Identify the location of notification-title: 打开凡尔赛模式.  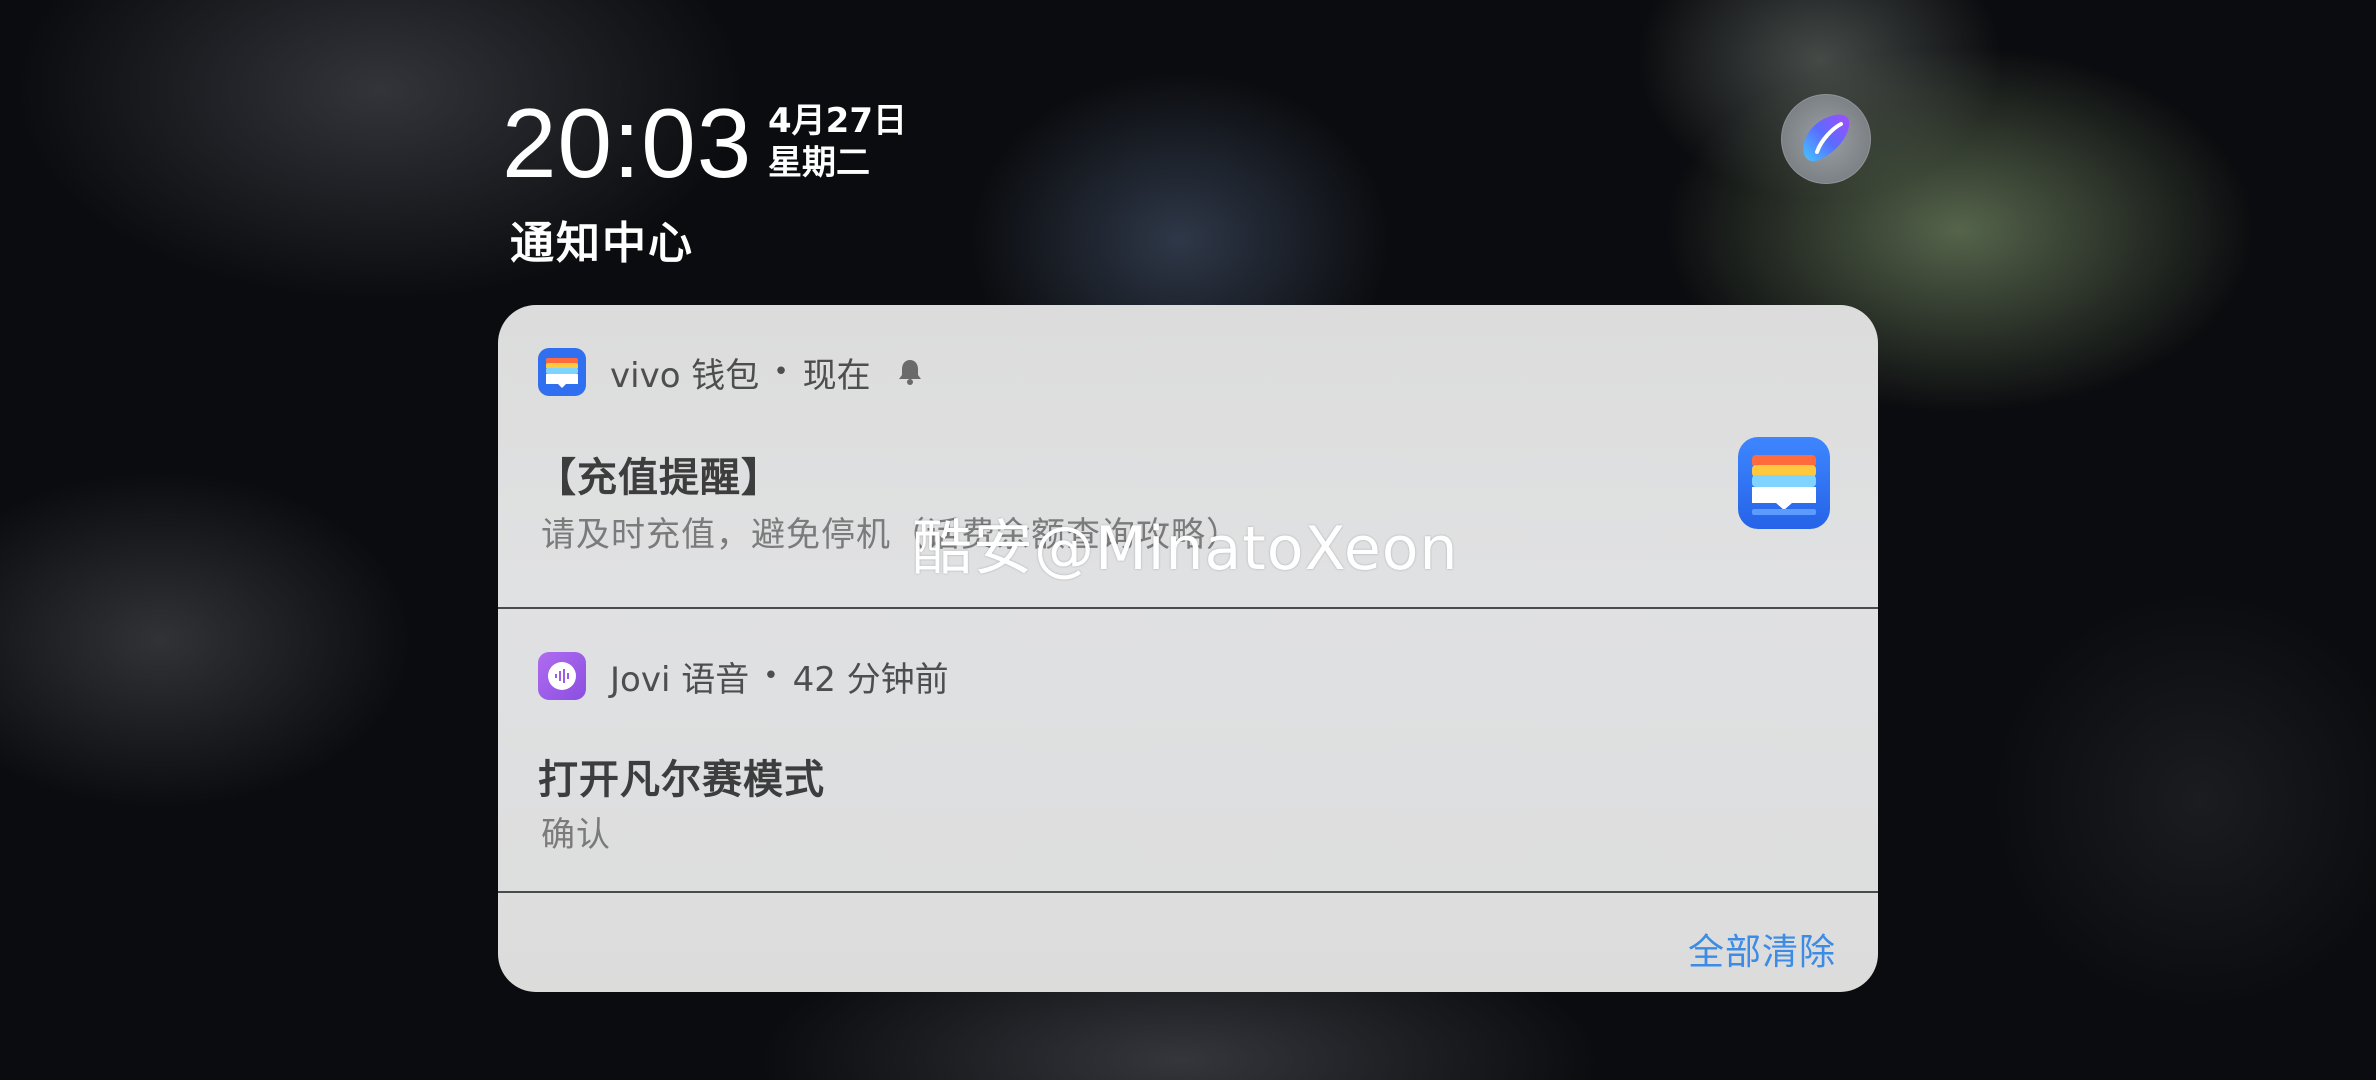
(681, 780).